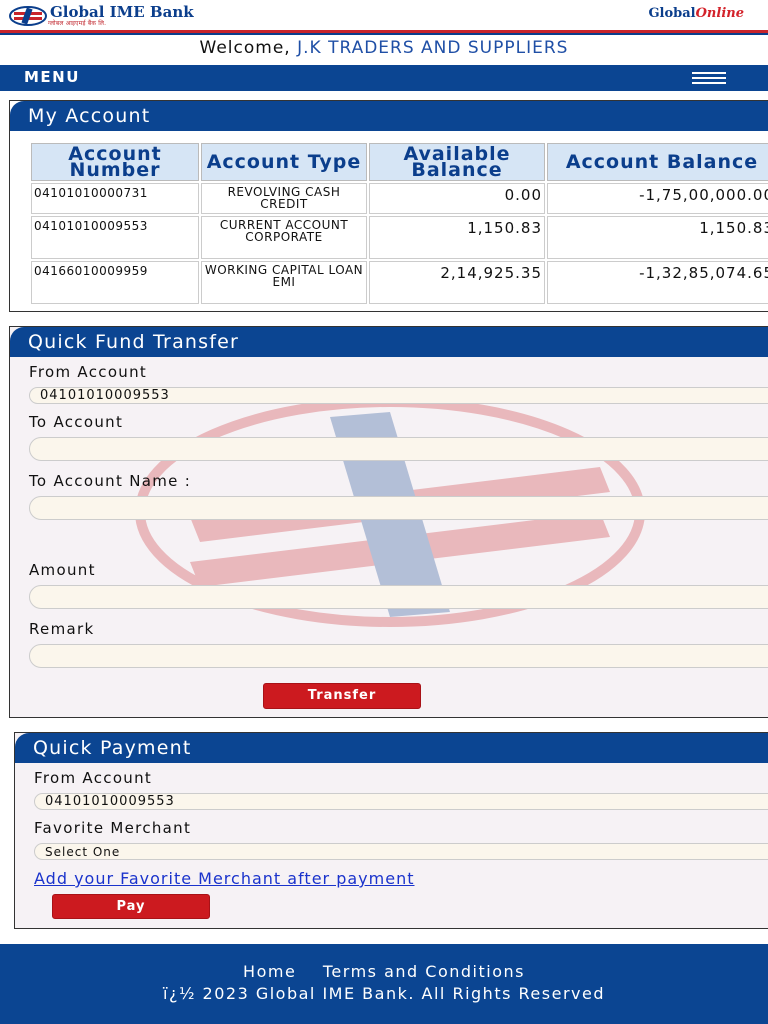  I want to click on footer-terms-link: Terms and Conditions, so click(424, 971).